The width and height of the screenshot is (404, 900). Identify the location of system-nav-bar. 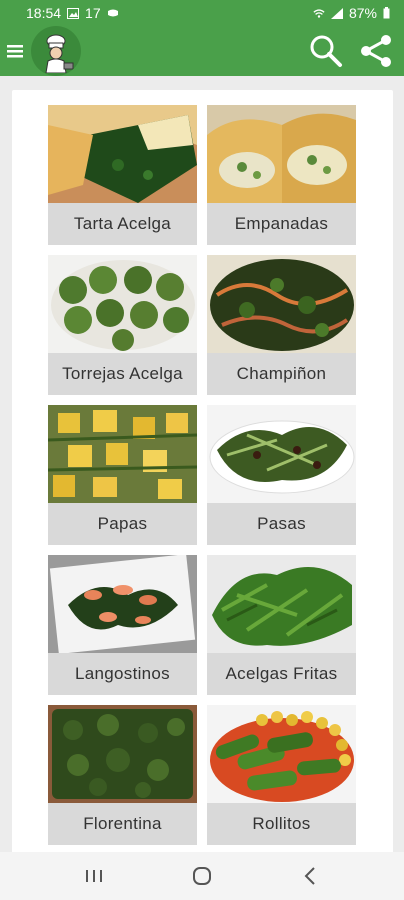
(202, 876).